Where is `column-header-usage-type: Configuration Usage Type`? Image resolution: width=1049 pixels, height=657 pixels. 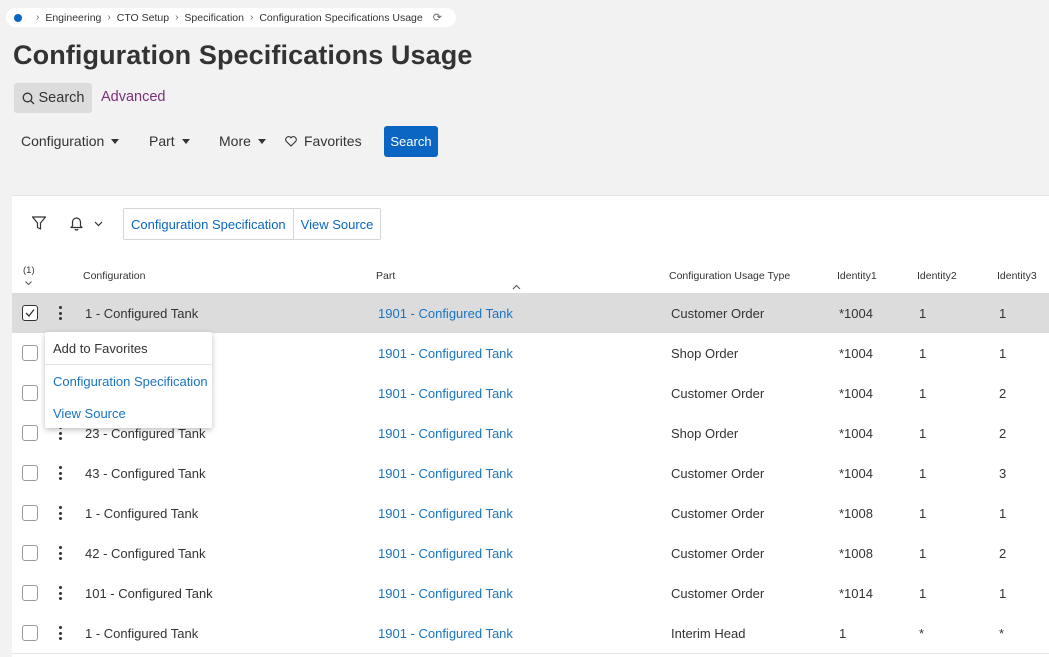 column-header-usage-type: Configuration Usage Type is located at coordinates (729, 276).